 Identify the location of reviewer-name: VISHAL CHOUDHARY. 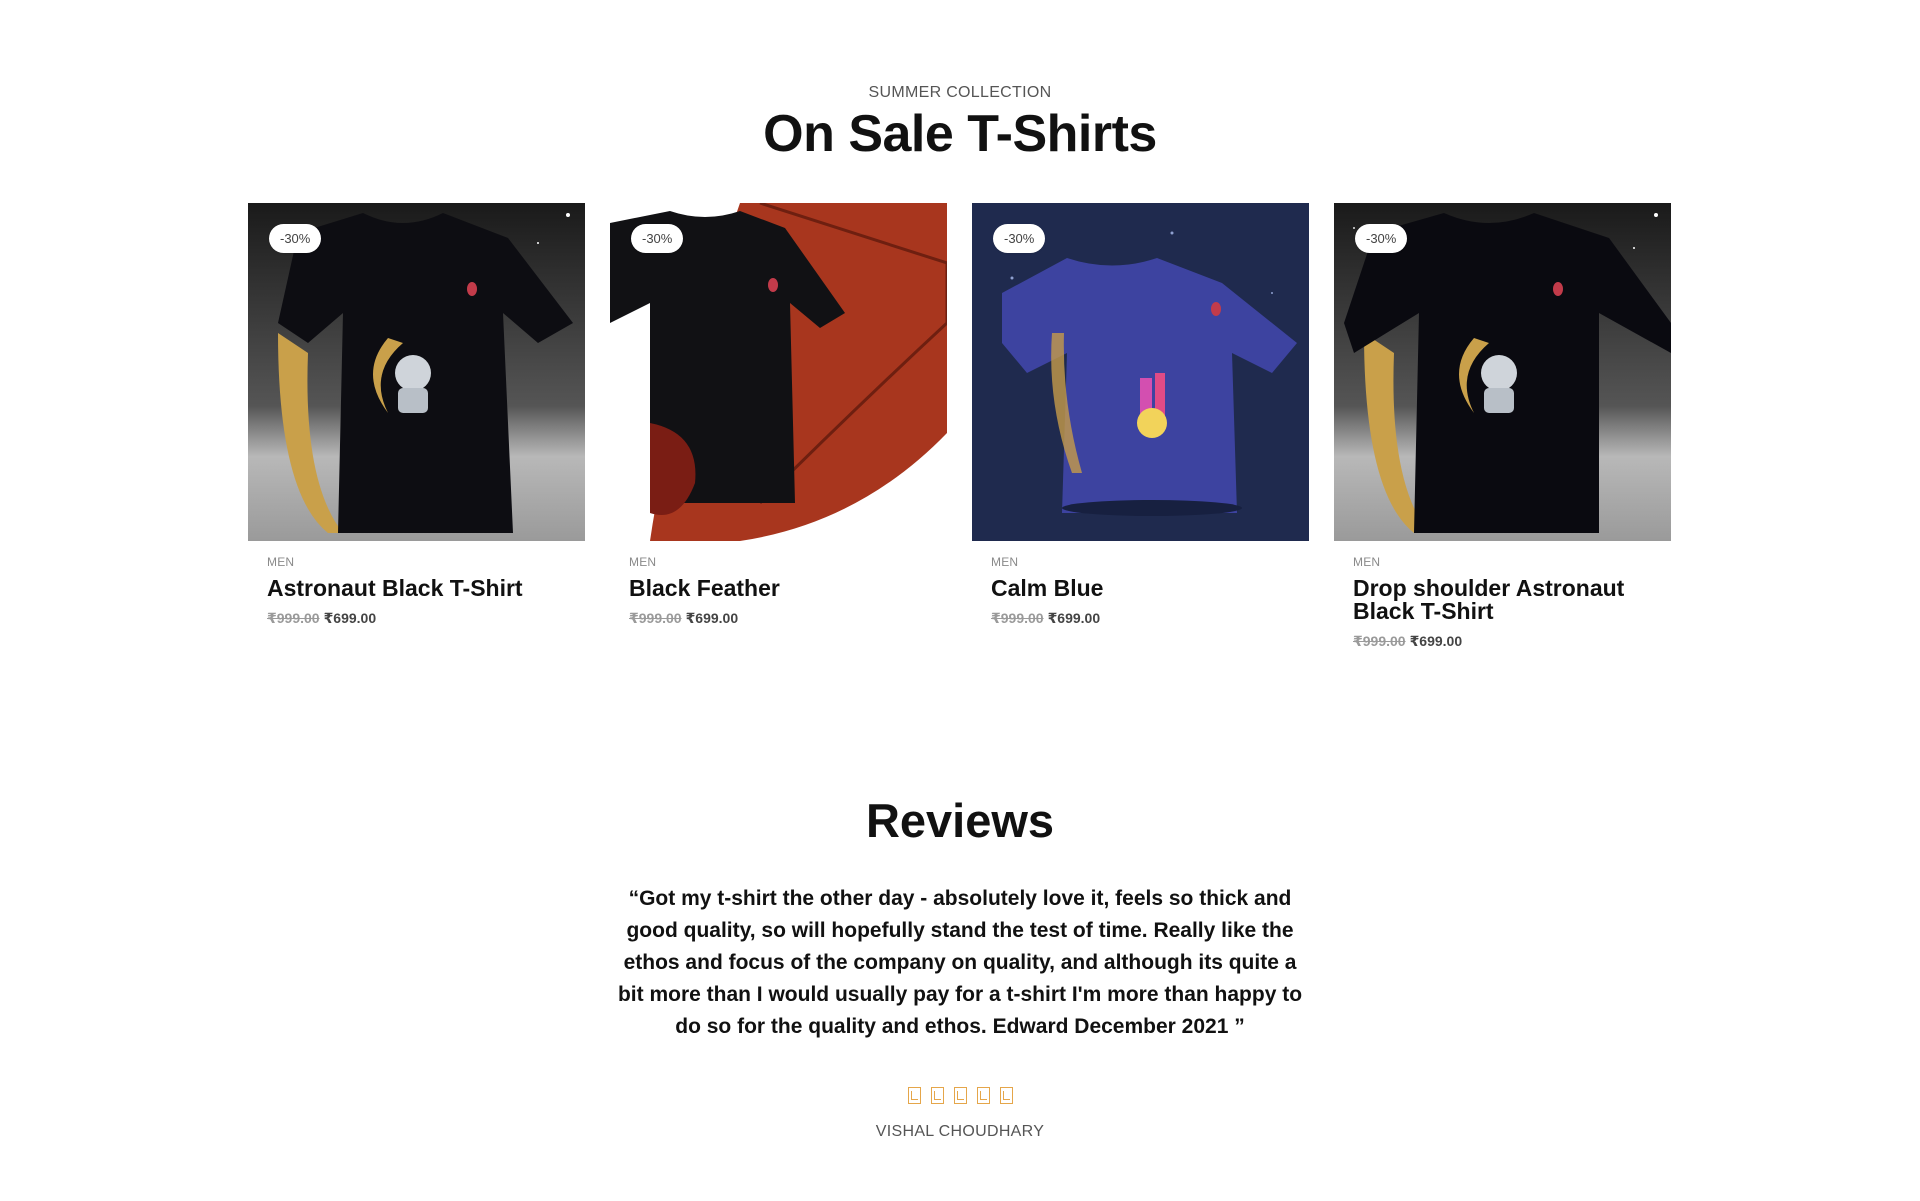
(960, 1131).